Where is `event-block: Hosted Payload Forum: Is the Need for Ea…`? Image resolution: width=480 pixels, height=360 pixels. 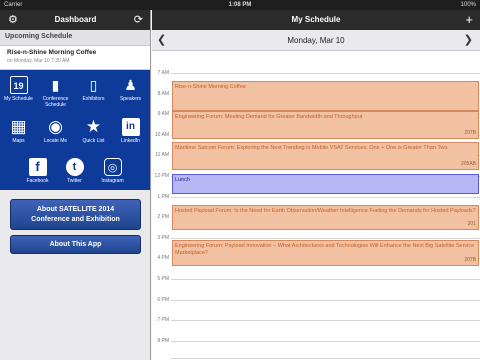
event-block: Hosted Payload Forum: Is the Need for Ea… is located at coordinates (325, 217).